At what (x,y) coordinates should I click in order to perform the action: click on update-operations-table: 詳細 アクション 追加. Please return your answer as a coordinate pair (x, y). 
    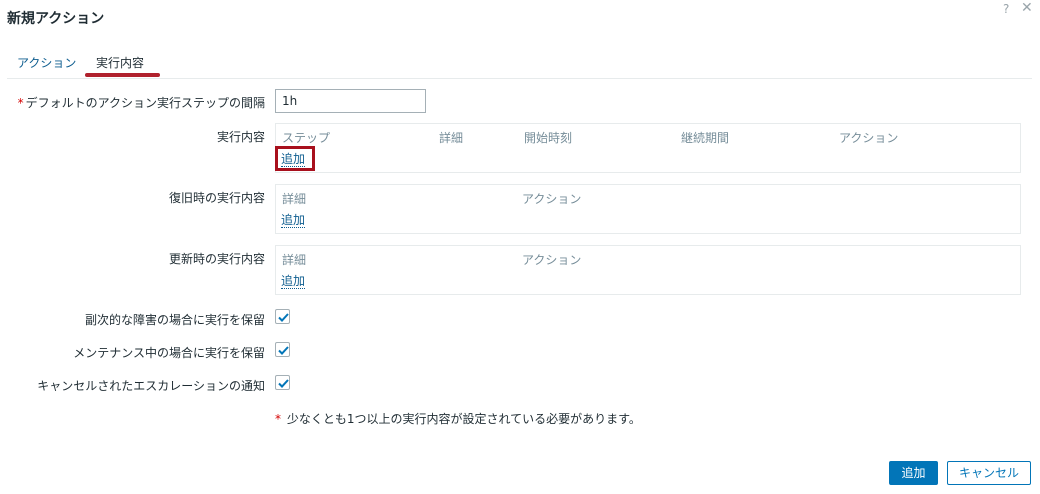
    Looking at the image, I should click on (648, 270).